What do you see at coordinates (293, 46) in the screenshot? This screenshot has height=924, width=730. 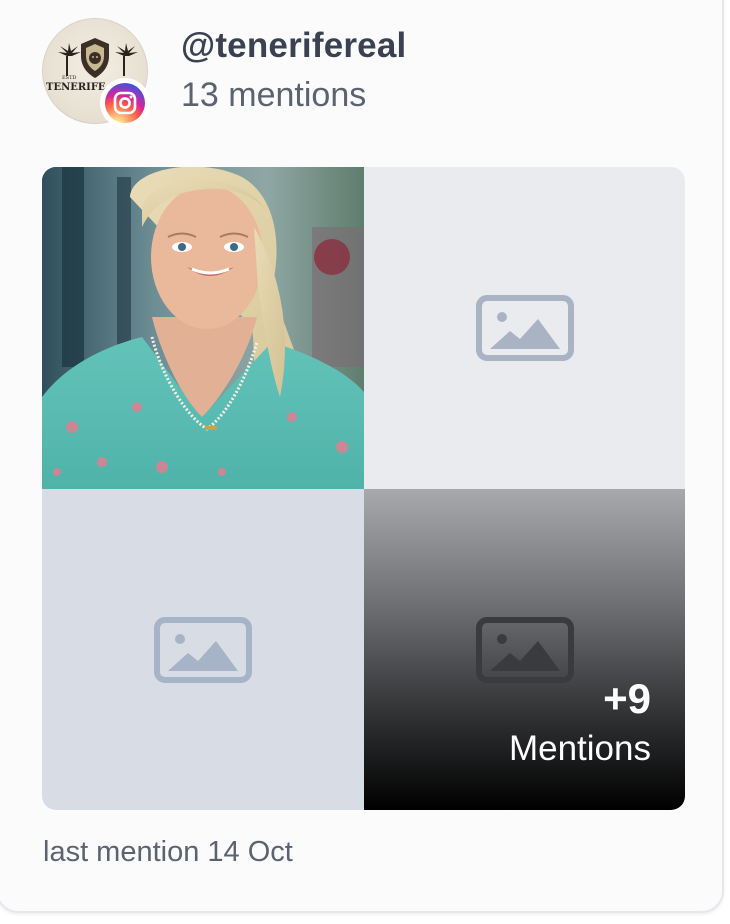 I see `account-handle: @tenerifereal` at bounding box center [293, 46].